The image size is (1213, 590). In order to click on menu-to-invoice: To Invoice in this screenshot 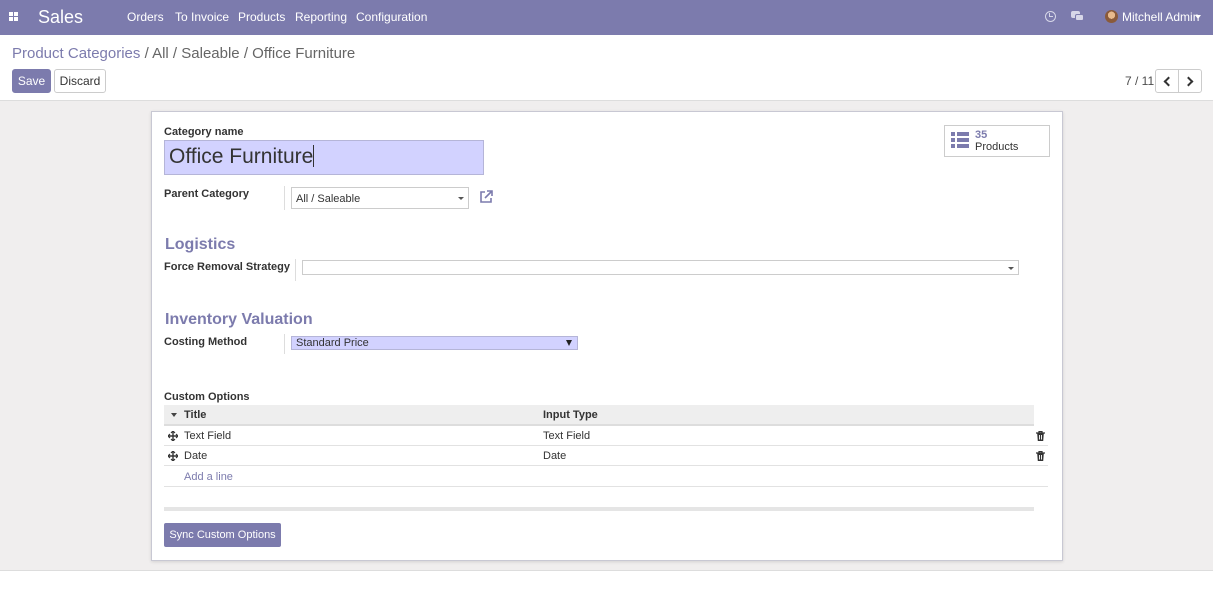, I will do `click(202, 17)`.